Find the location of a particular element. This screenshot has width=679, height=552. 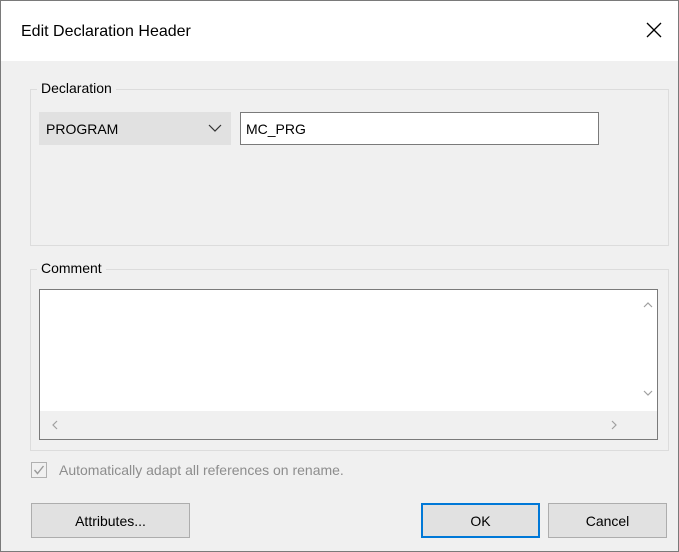

chevron-down-icon is located at coordinates (215, 128).